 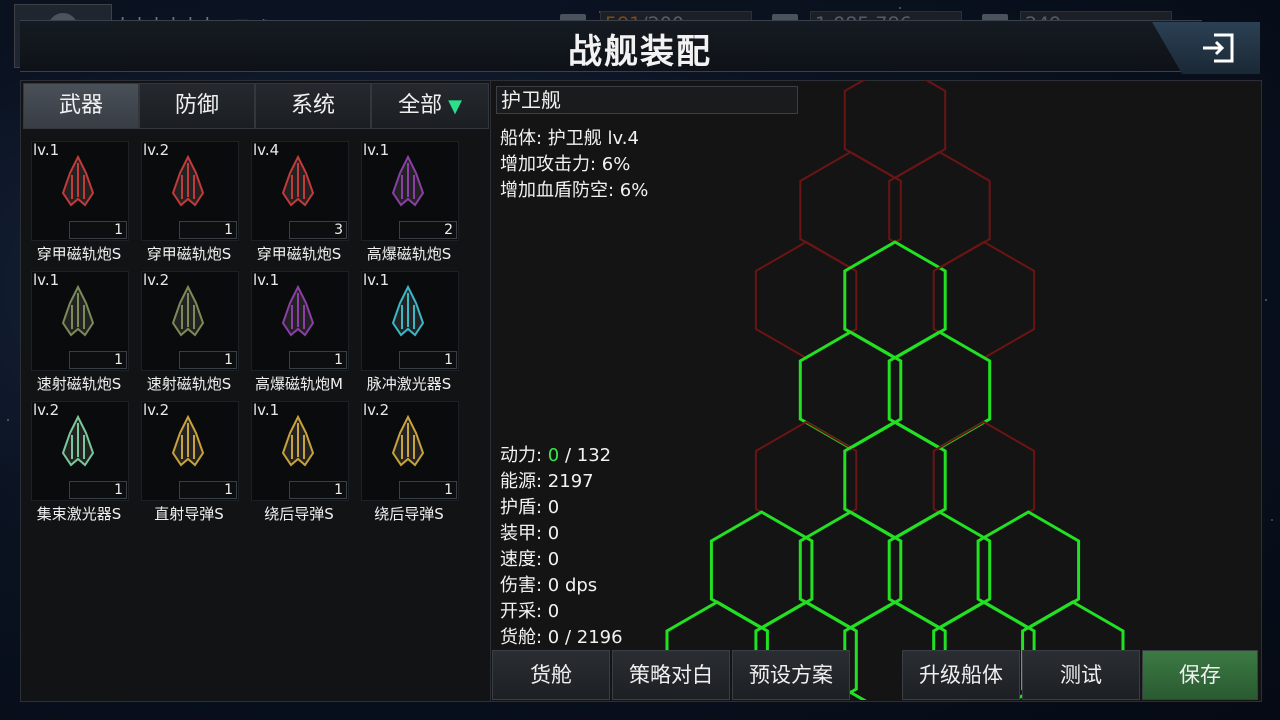 What do you see at coordinates (549, 585) in the screenshot?
I see `stat-damage: 伤害: 0 dps` at bounding box center [549, 585].